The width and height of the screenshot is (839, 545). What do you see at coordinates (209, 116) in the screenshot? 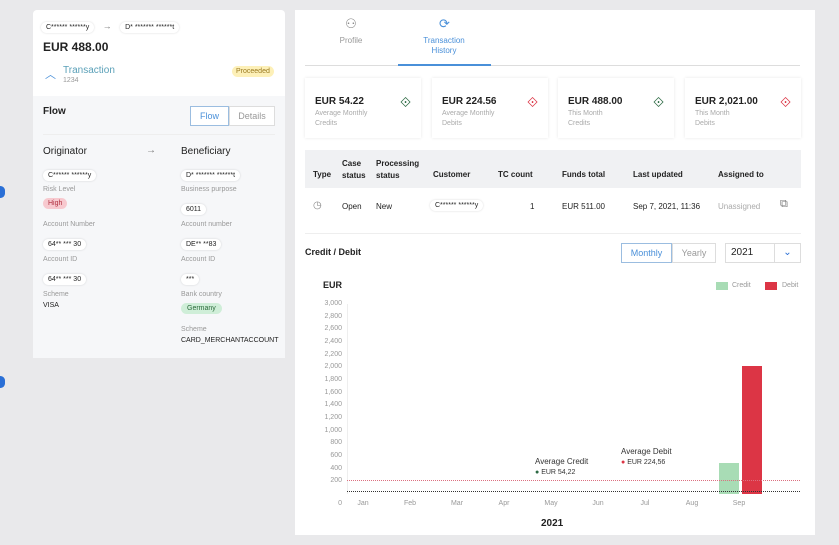
I see `flow-toggle: Flow` at bounding box center [209, 116].